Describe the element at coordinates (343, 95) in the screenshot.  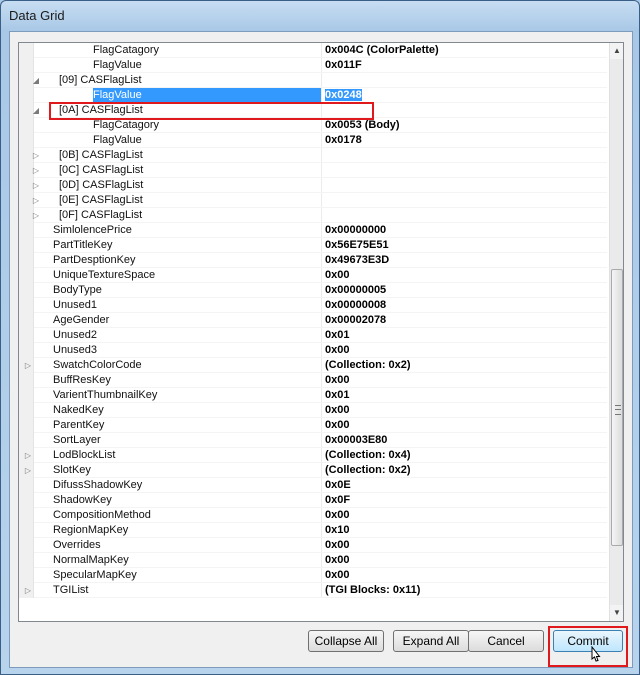
I see `property-value: 0x0248` at that location.